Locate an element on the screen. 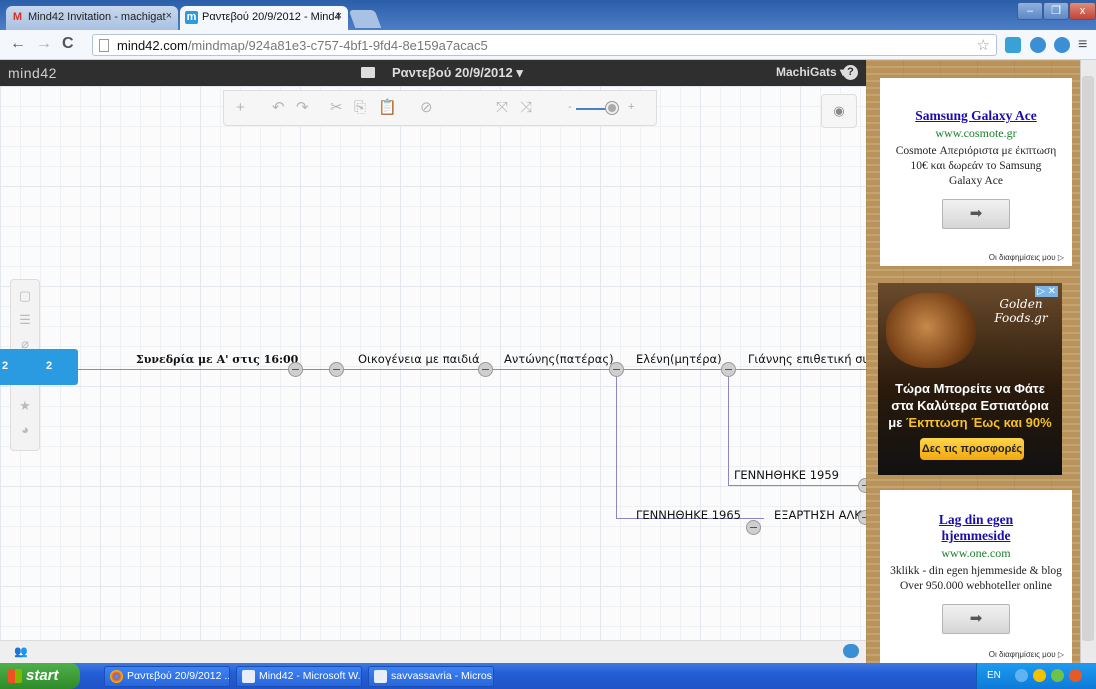 The width and height of the screenshot is (1096, 689). bookmark-star-icon: ☆ is located at coordinates (983, 45).